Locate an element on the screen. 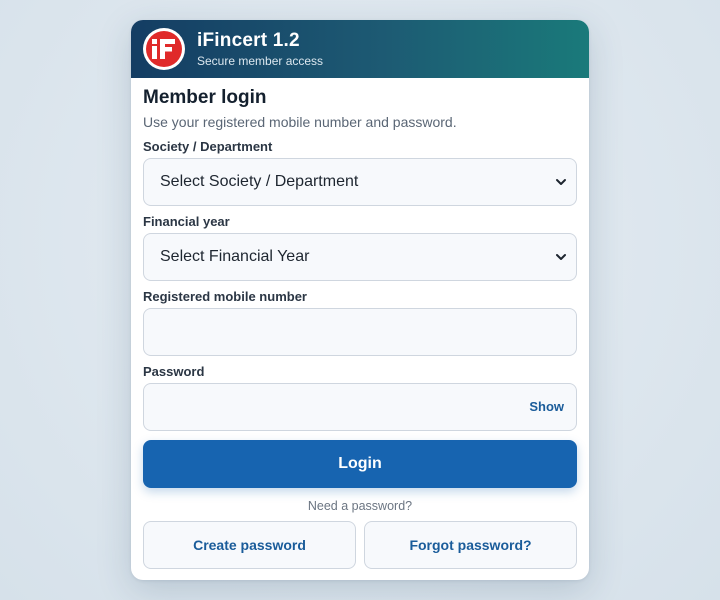 The height and width of the screenshot is (600, 720). mobile-label: Registered mobile number is located at coordinates (225, 296).